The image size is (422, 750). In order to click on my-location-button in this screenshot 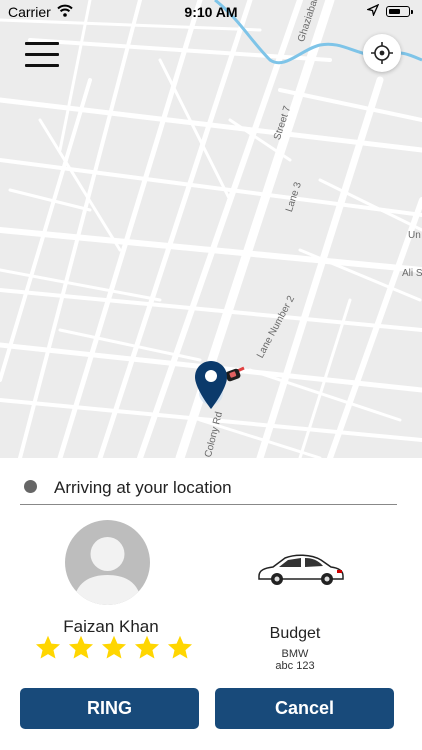, I will do `click(382, 53)`.